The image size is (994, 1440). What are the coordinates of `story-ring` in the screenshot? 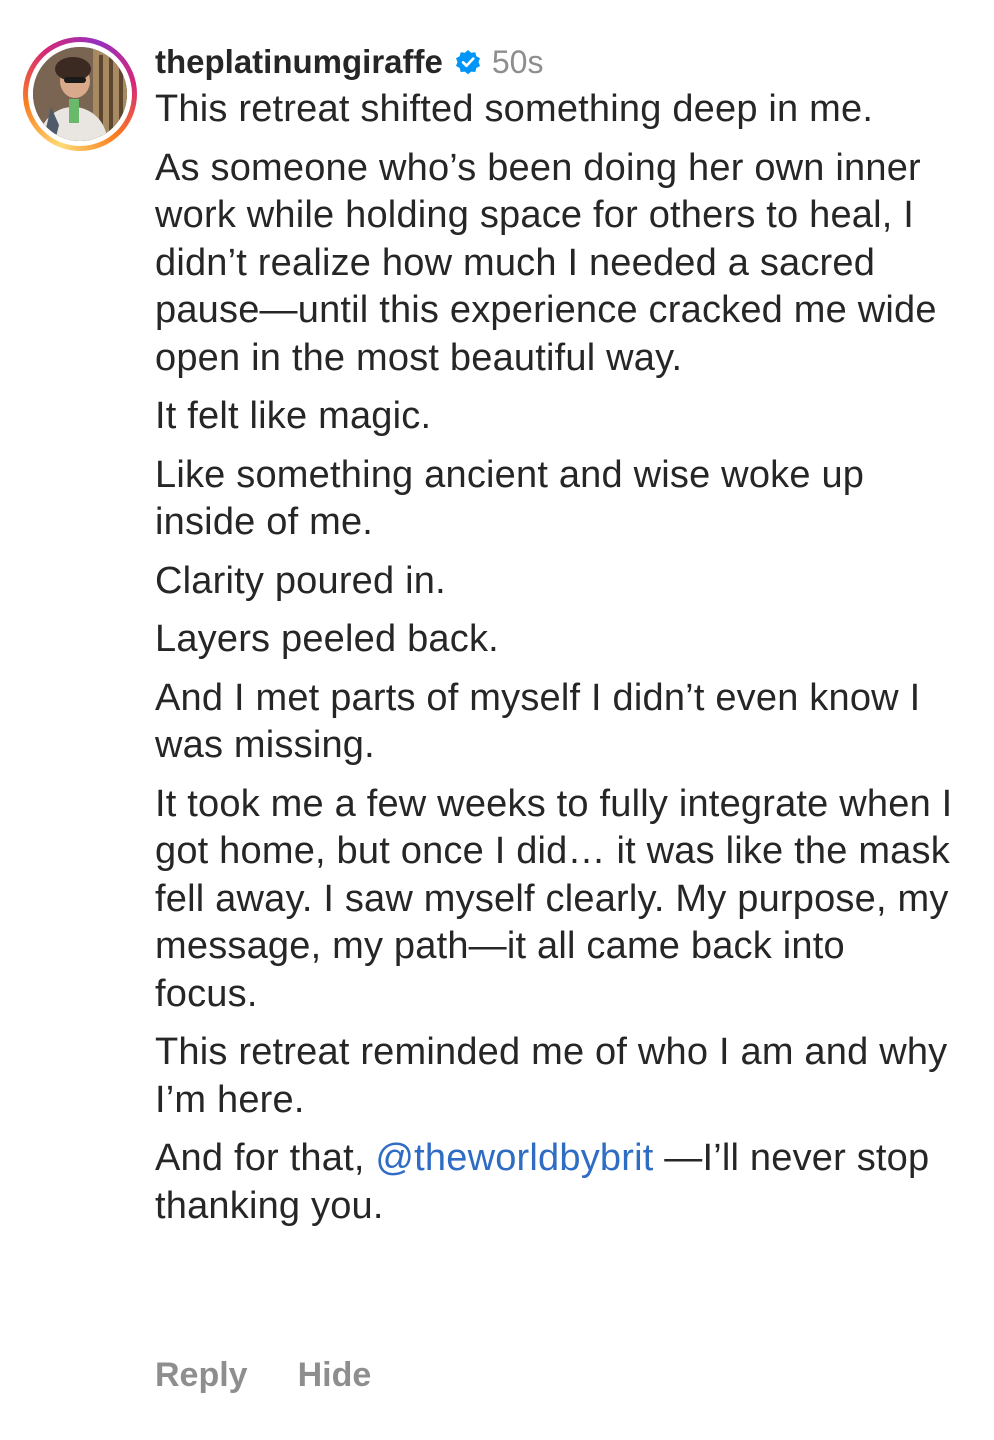 It's located at (80, 94).